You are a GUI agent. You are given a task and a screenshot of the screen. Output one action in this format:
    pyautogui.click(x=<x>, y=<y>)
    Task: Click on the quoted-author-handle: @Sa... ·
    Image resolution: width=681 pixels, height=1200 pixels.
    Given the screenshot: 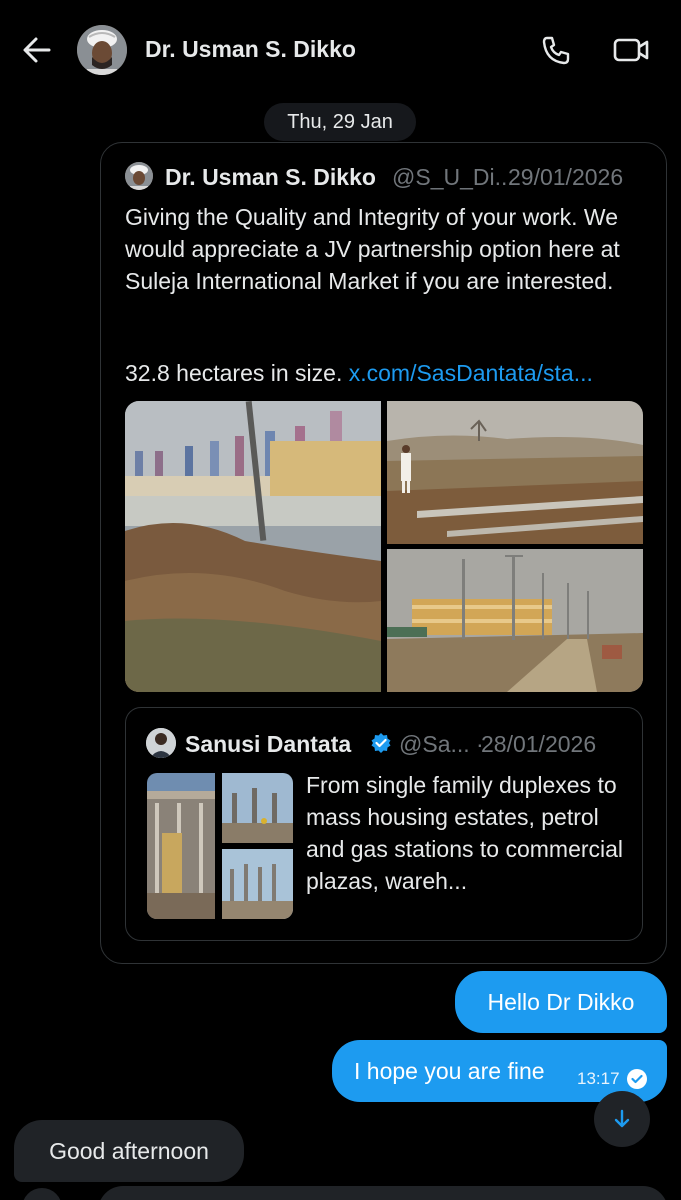 What is the action you would take?
    pyautogui.click(x=441, y=744)
    